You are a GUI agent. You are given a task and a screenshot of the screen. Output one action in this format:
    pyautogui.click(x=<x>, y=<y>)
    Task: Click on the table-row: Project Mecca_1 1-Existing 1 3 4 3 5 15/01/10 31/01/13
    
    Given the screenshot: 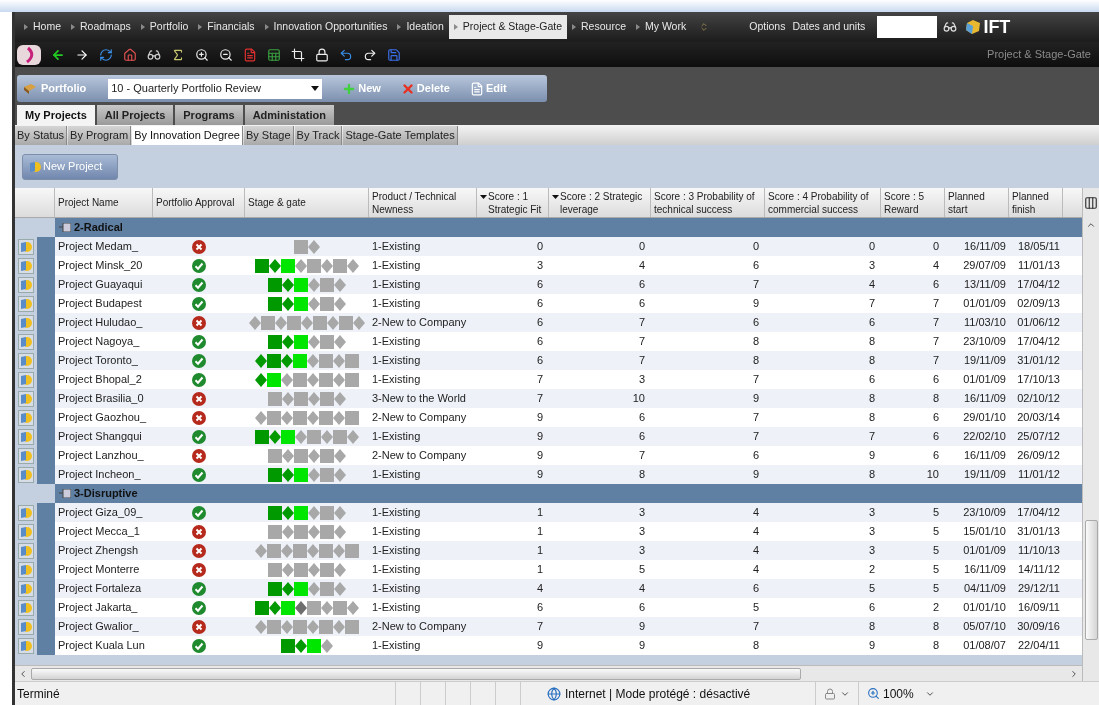 What is the action you would take?
    pyautogui.click(x=548, y=531)
    